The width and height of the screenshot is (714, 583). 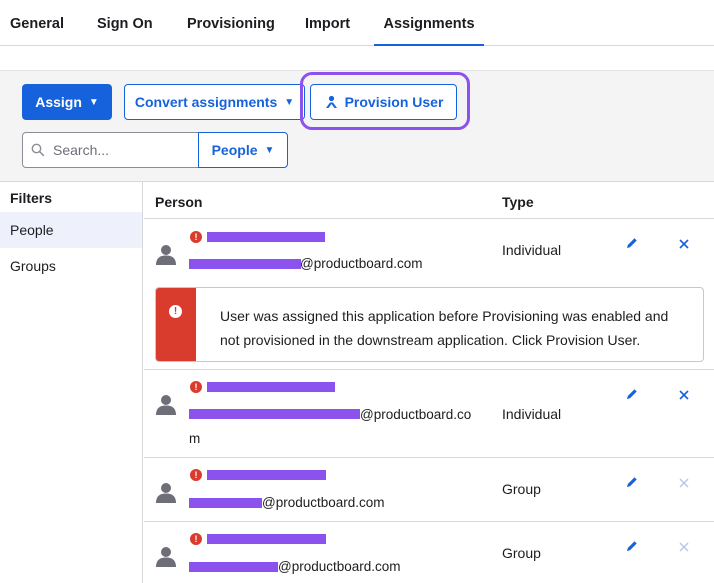 I want to click on table-header, so click(x=429, y=200).